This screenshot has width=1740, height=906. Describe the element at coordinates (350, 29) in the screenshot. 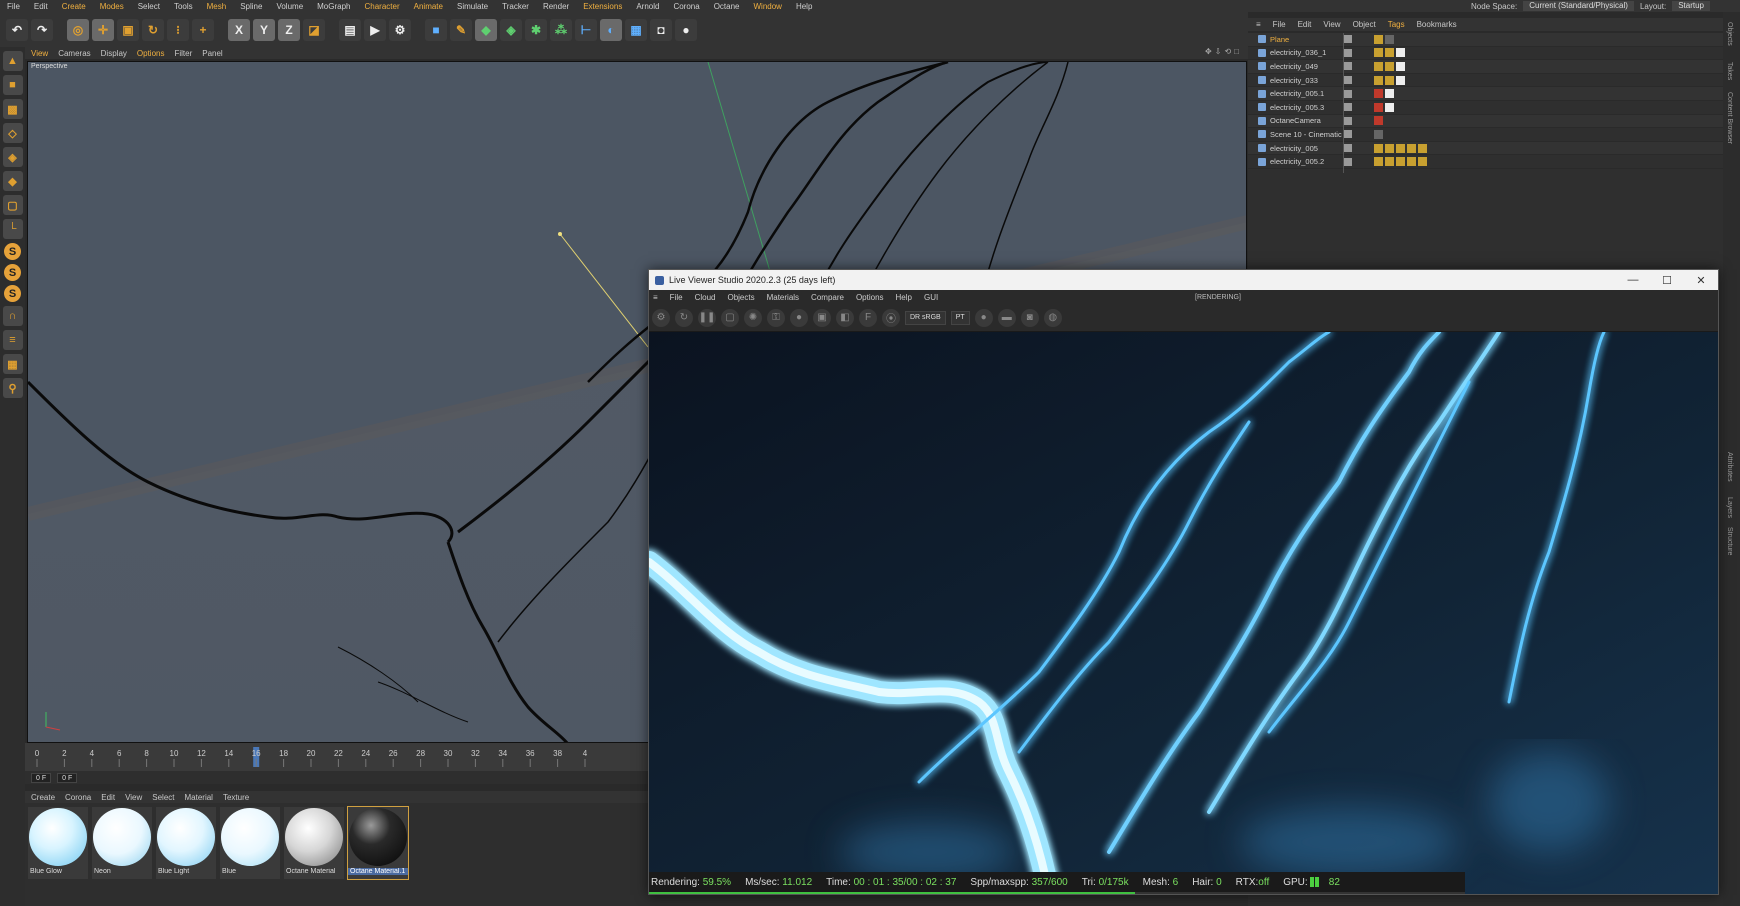

I see `render-view-icon: ▤` at that location.